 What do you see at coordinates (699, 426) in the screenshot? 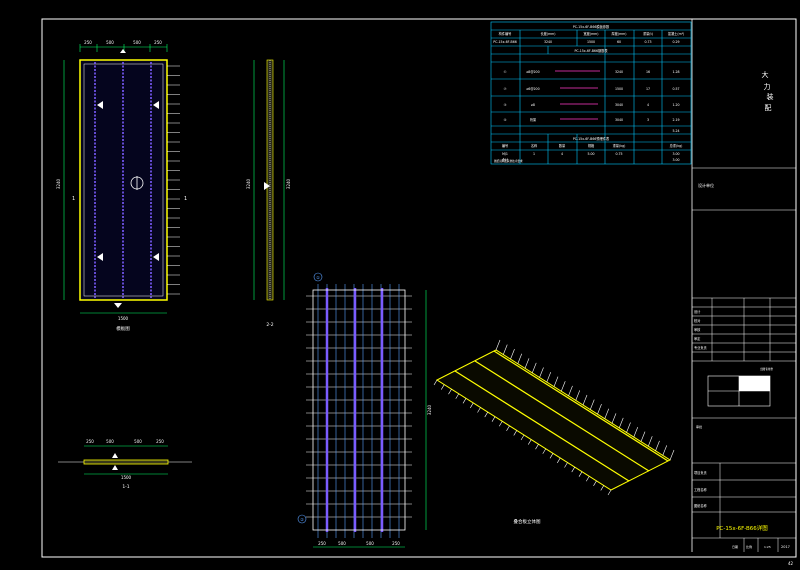
I see `title-approval: 审批` at bounding box center [699, 426].